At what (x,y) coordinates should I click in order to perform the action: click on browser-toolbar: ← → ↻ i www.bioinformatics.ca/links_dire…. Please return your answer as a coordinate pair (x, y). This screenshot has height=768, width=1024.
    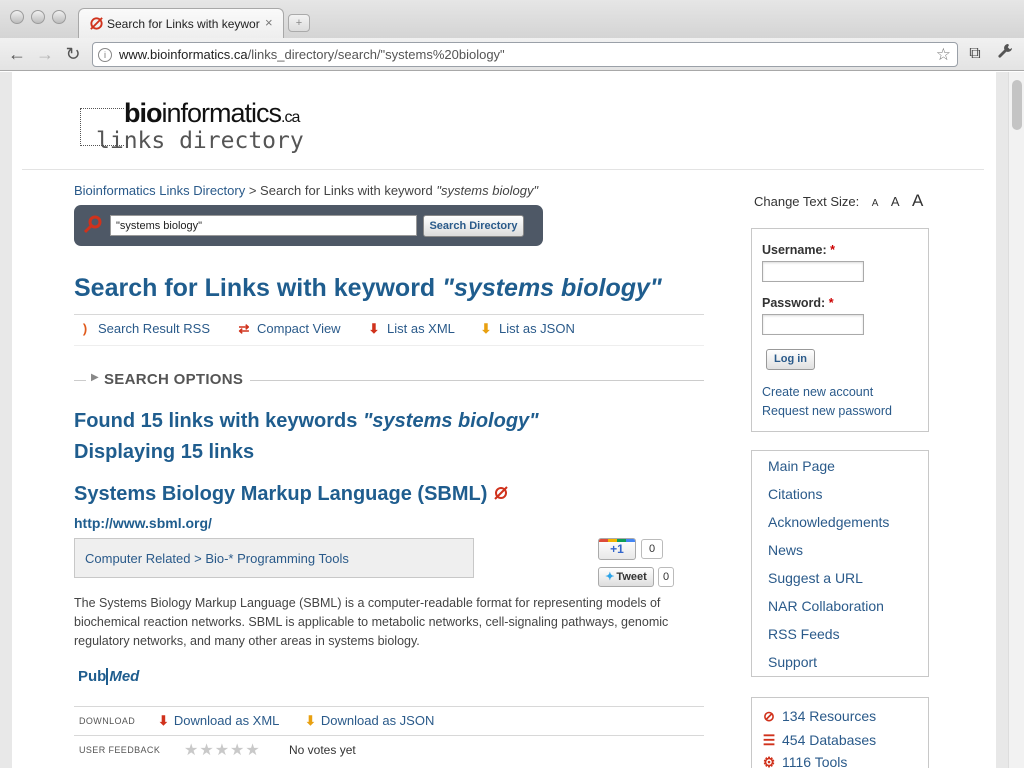
    Looking at the image, I should click on (512, 54).